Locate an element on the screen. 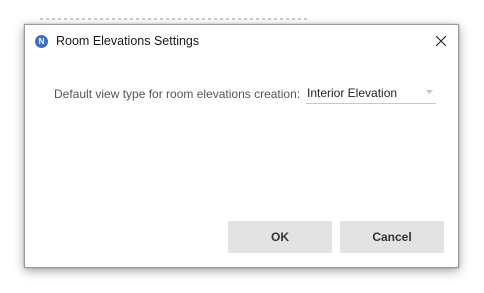 Image resolution: width=484 pixels, height=293 pixels. title-bar: N Room Elevations Settings is located at coordinates (241, 41).